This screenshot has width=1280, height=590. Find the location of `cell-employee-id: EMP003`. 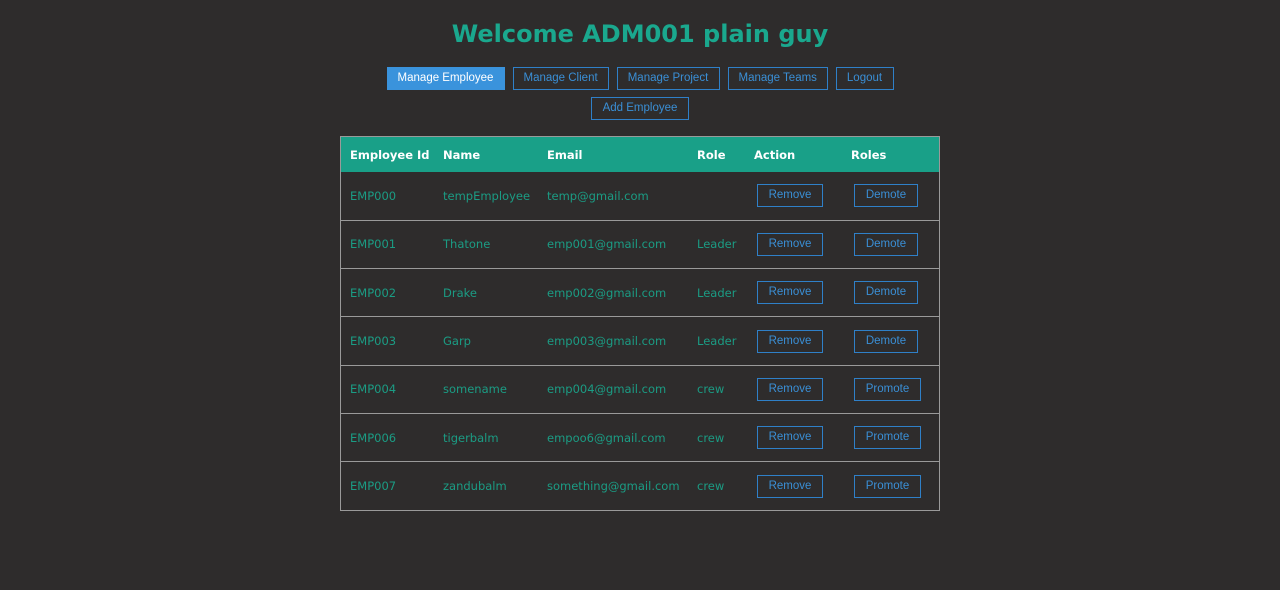

cell-employee-id: EMP003 is located at coordinates (373, 341).